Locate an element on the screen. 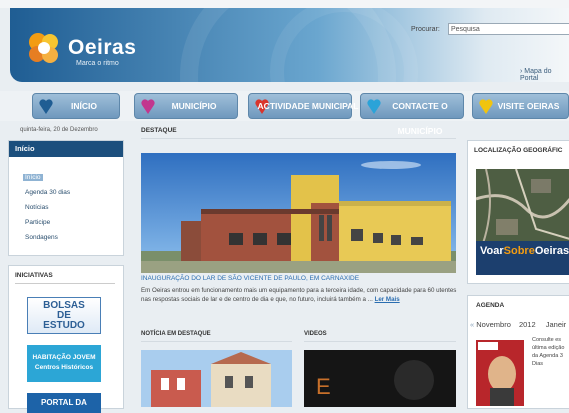 This screenshot has width=569, height=413. sidebar-title: Início is located at coordinates (66, 149).